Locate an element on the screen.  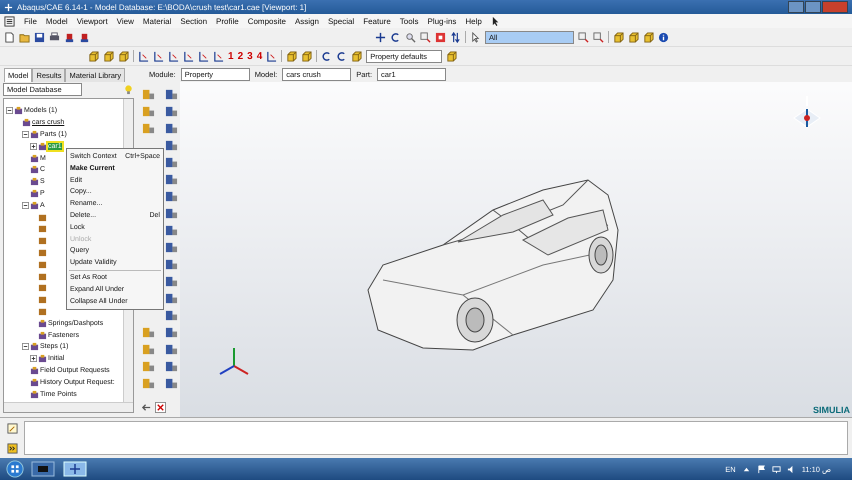
menu-item: View is located at coordinates (125, 21).